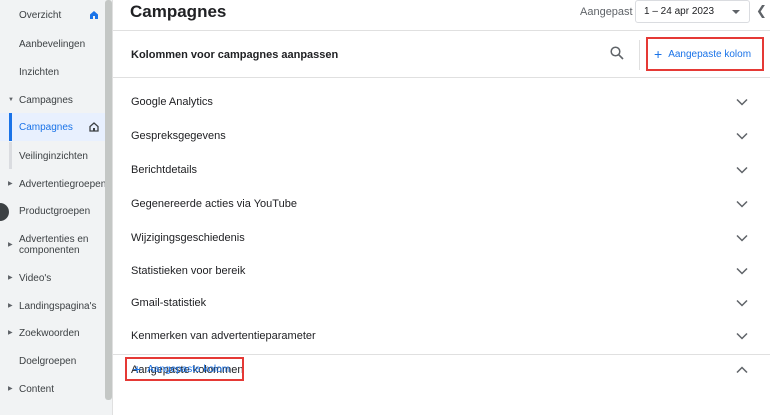 This screenshot has height=415, width=770. What do you see at coordinates (761, 11) in the screenshot?
I see `chevron-left-icon: ❮` at bounding box center [761, 11].